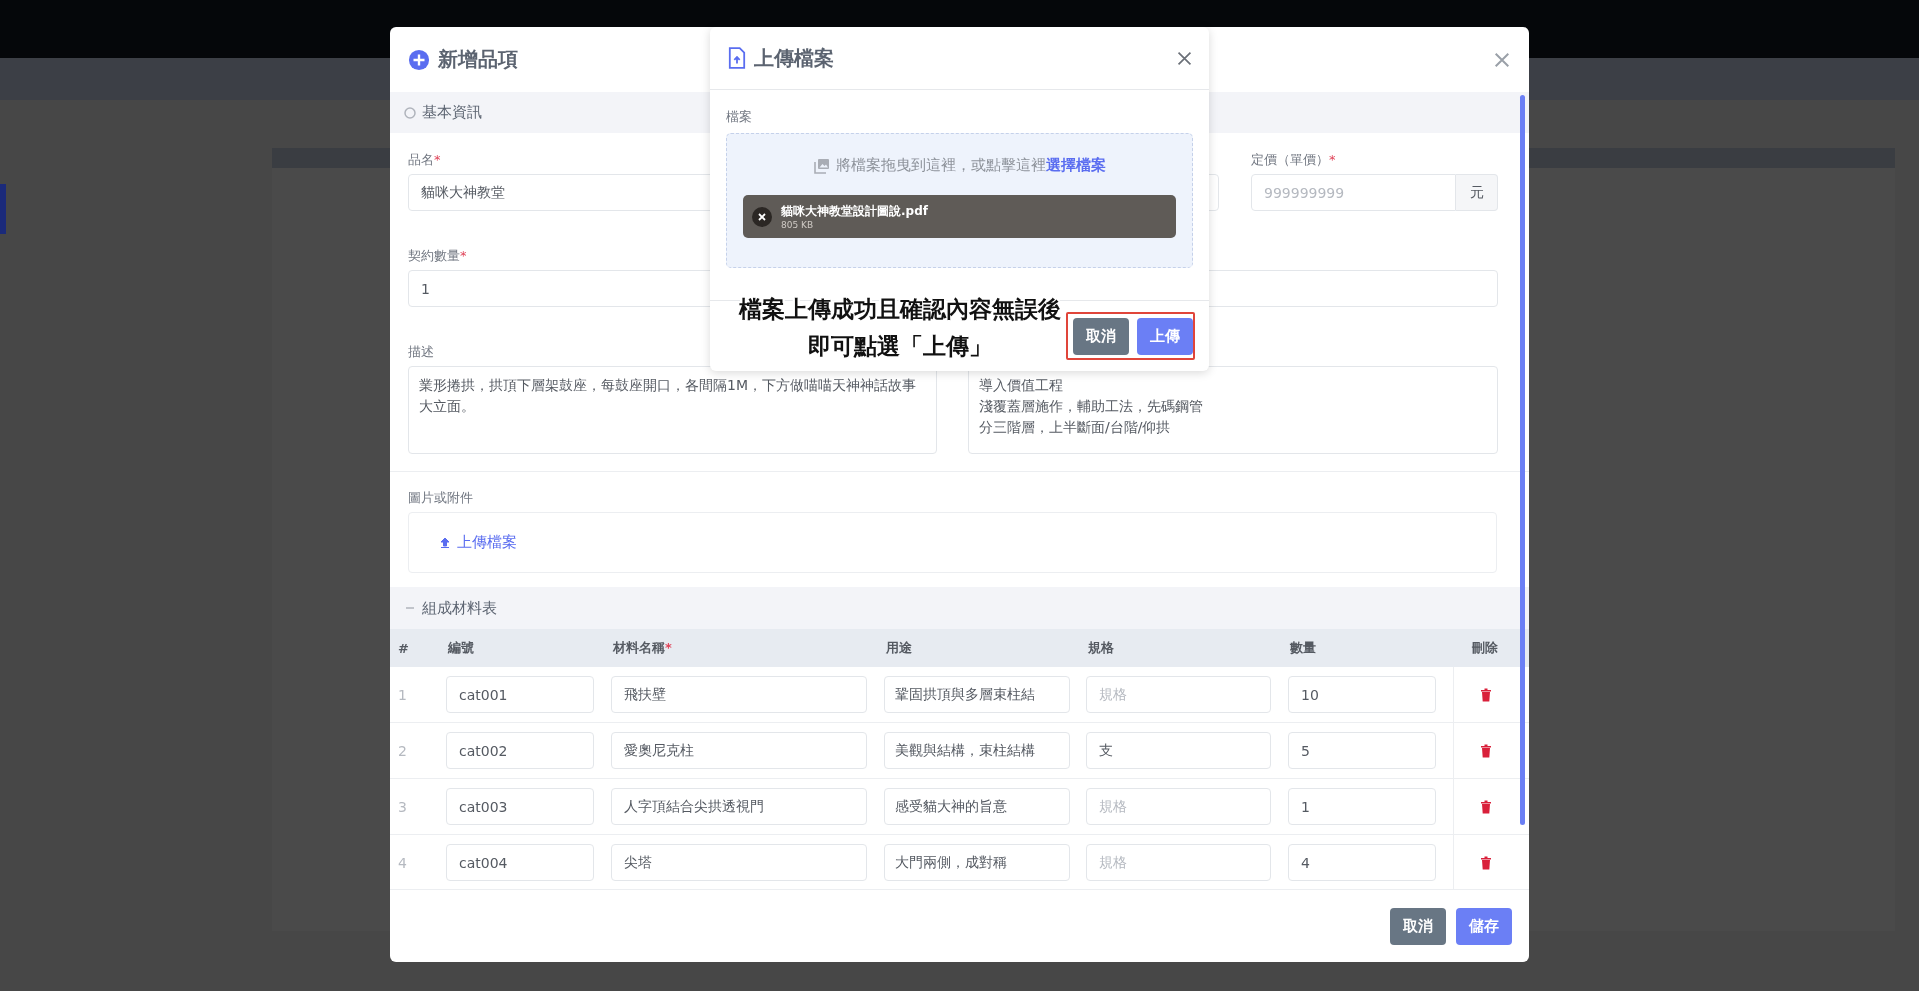 This screenshot has width=1919, height=991. Describe the element at coordinates (421, 351) in the screenshot. I see `field-label: 描述` at that location.